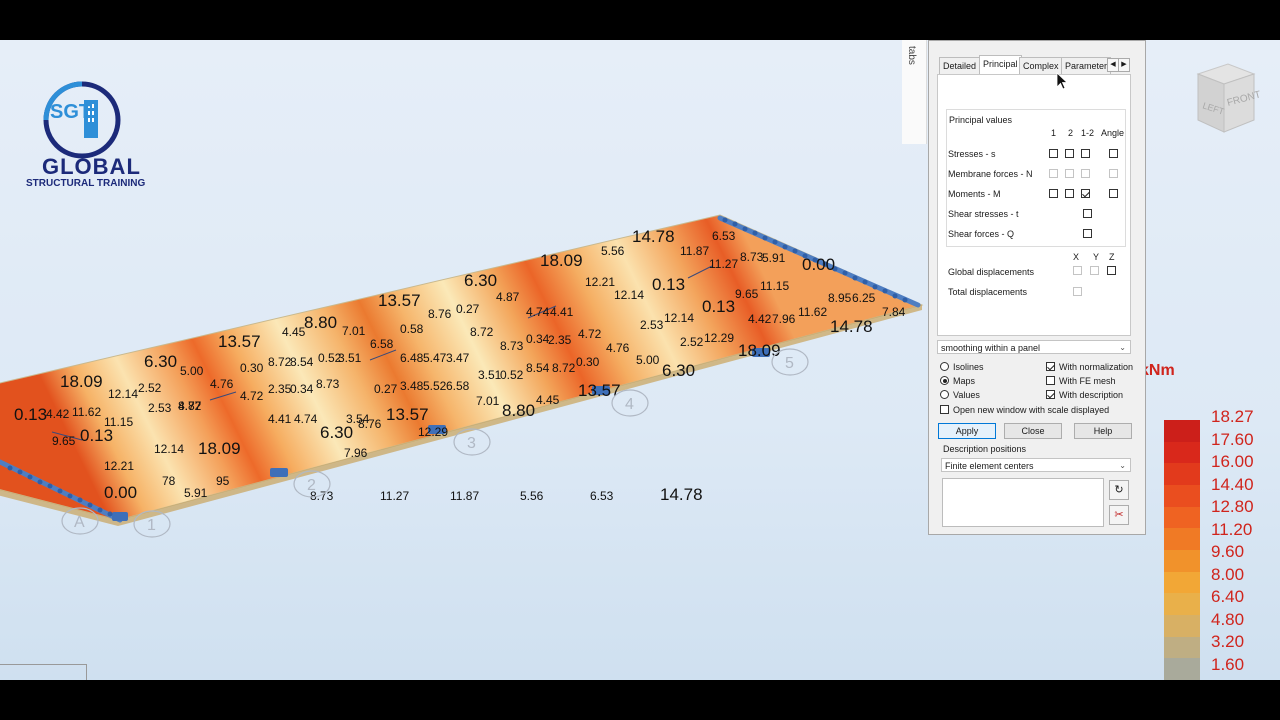 The height and width of the screenshot is (720, 1280). What do you see at coordinates (1232, 529) in the screenshot?
I see `legend-value: 11.20` at bounding box center [1232, 529].